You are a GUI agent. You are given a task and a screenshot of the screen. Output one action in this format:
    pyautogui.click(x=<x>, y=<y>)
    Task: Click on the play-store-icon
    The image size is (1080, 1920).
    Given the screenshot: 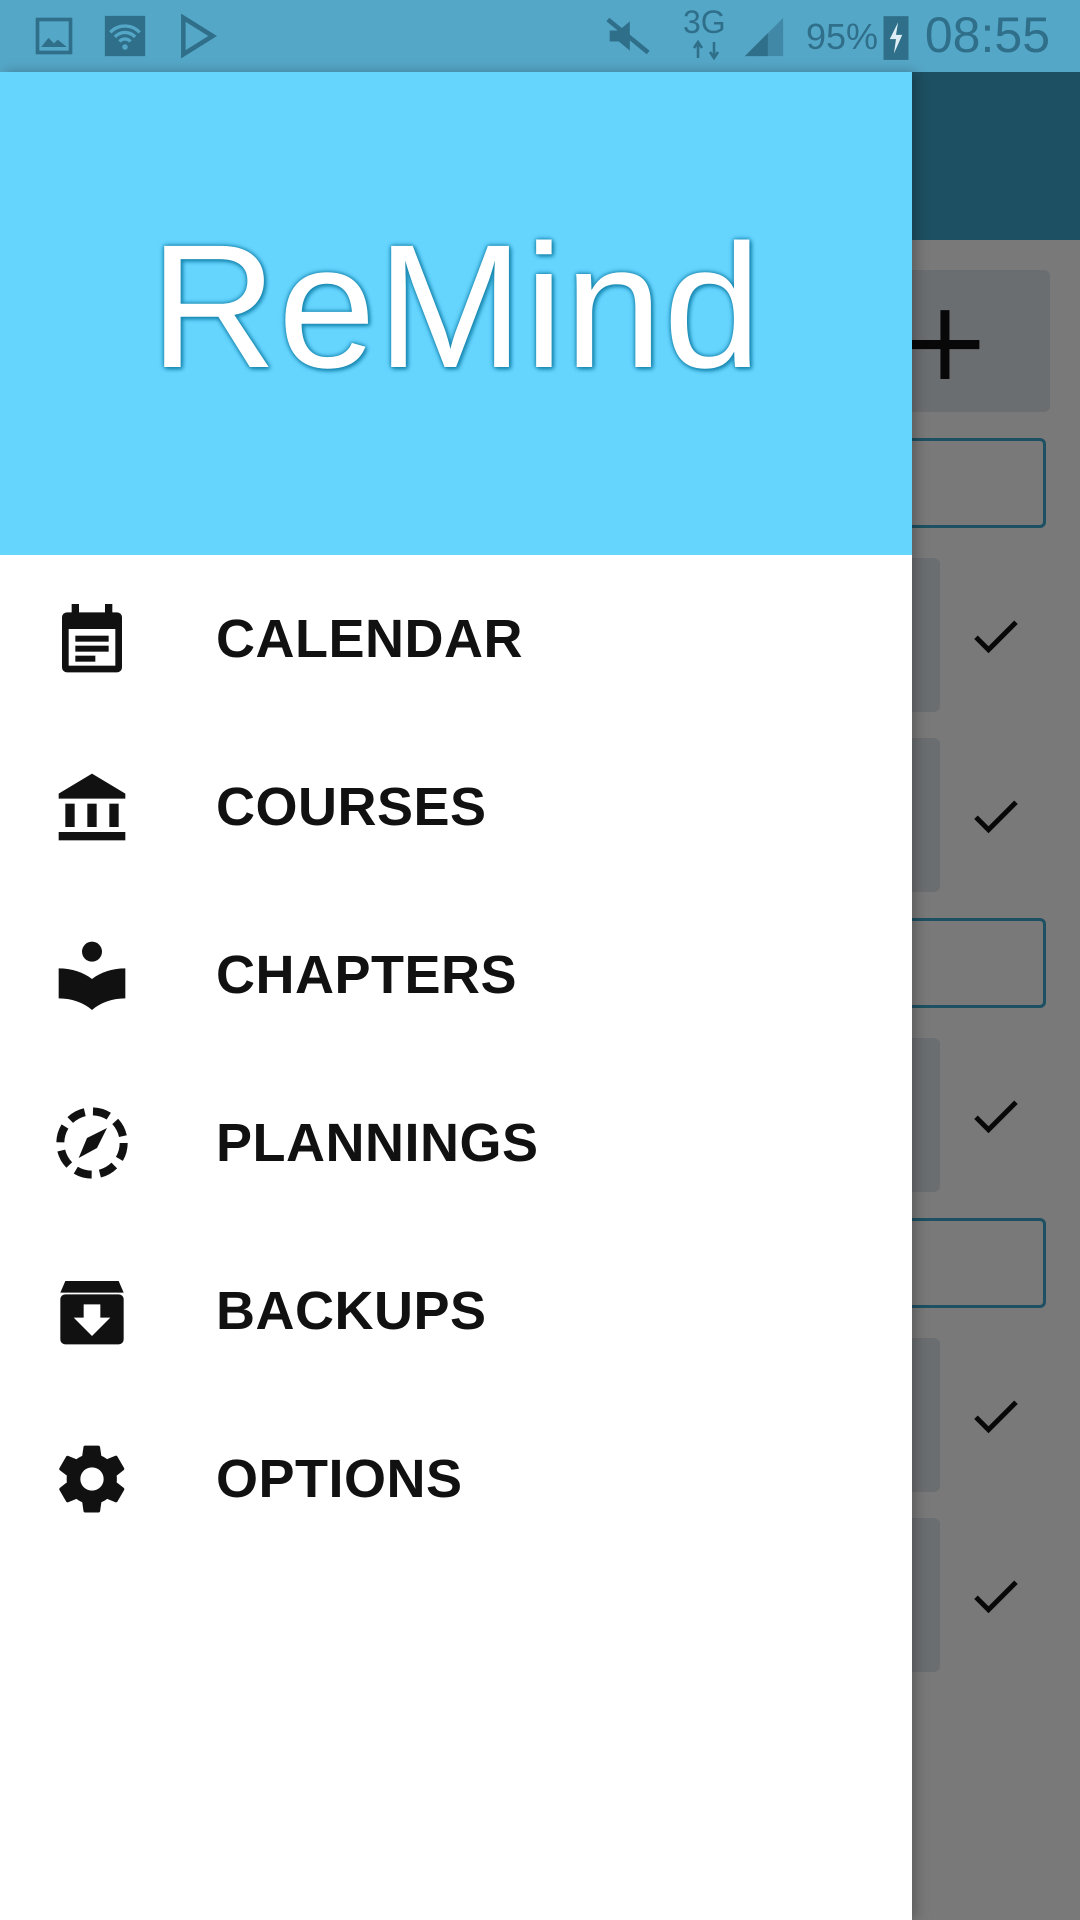 What is the action you would take?
    pyautogui.click(x=199, y=36)
    